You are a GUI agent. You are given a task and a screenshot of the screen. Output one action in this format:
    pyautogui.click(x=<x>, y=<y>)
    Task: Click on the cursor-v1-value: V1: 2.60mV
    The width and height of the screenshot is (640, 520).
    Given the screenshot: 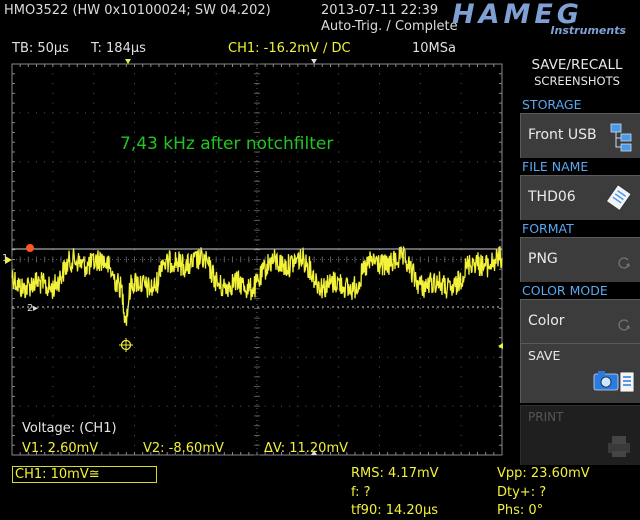 What is the action you would take?
    pyautogui.click(x=60, y=448)
    